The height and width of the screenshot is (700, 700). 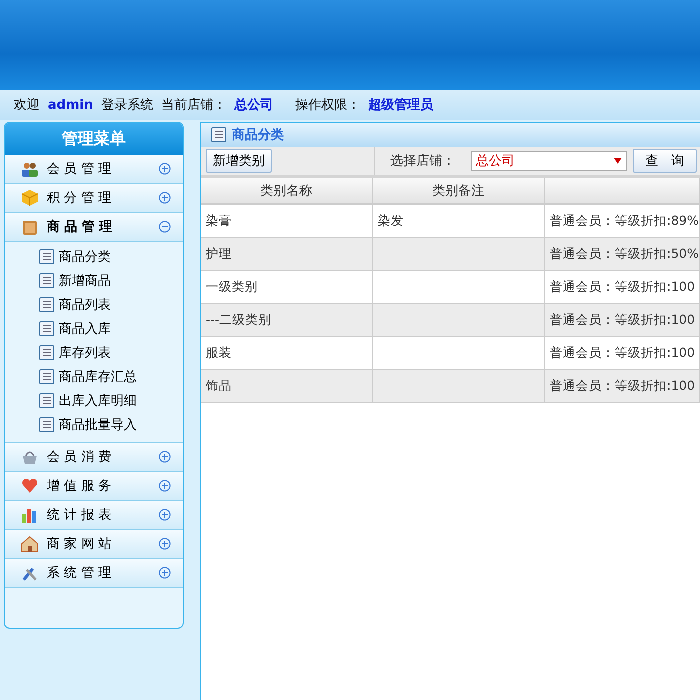 What do you see at coordinates (71, 105) in the screenshot?
I see `username: admin` at bounding box center [71, 105].